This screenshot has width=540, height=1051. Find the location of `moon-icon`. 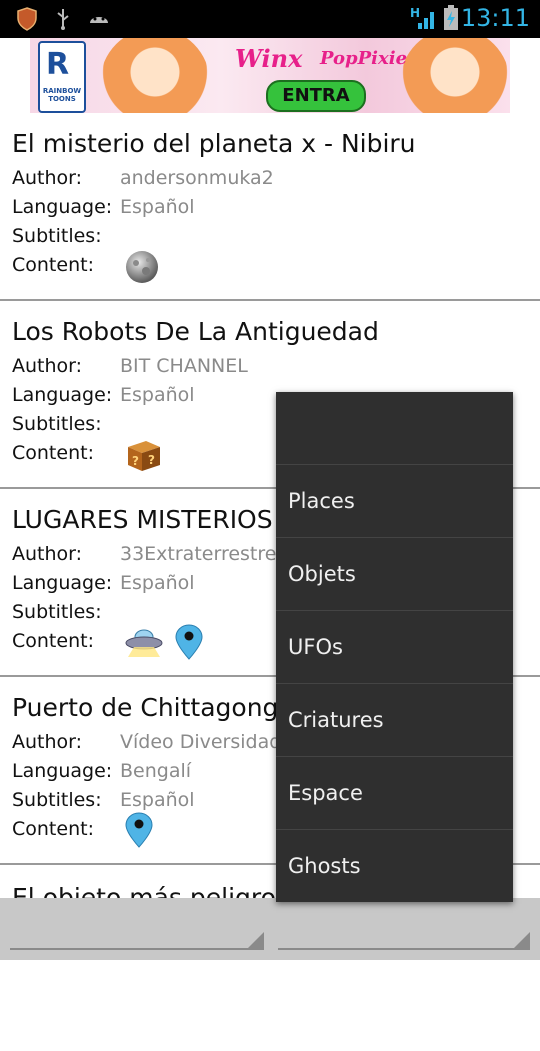

moon-icon is located at coordinates (142, 269).